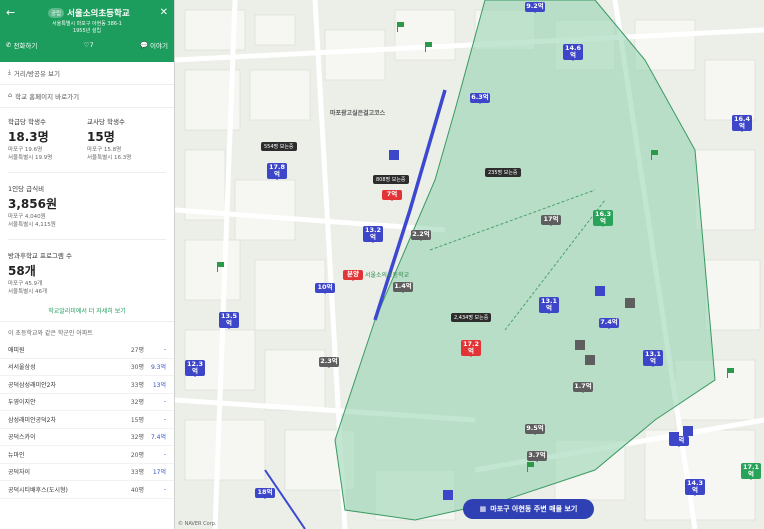  What do you see at coordinates (87, 490) in the screenshot?
I see `apt-list-item: 공덕시티배후스(도시형) 40평 -` at bounding box center [87, 490].